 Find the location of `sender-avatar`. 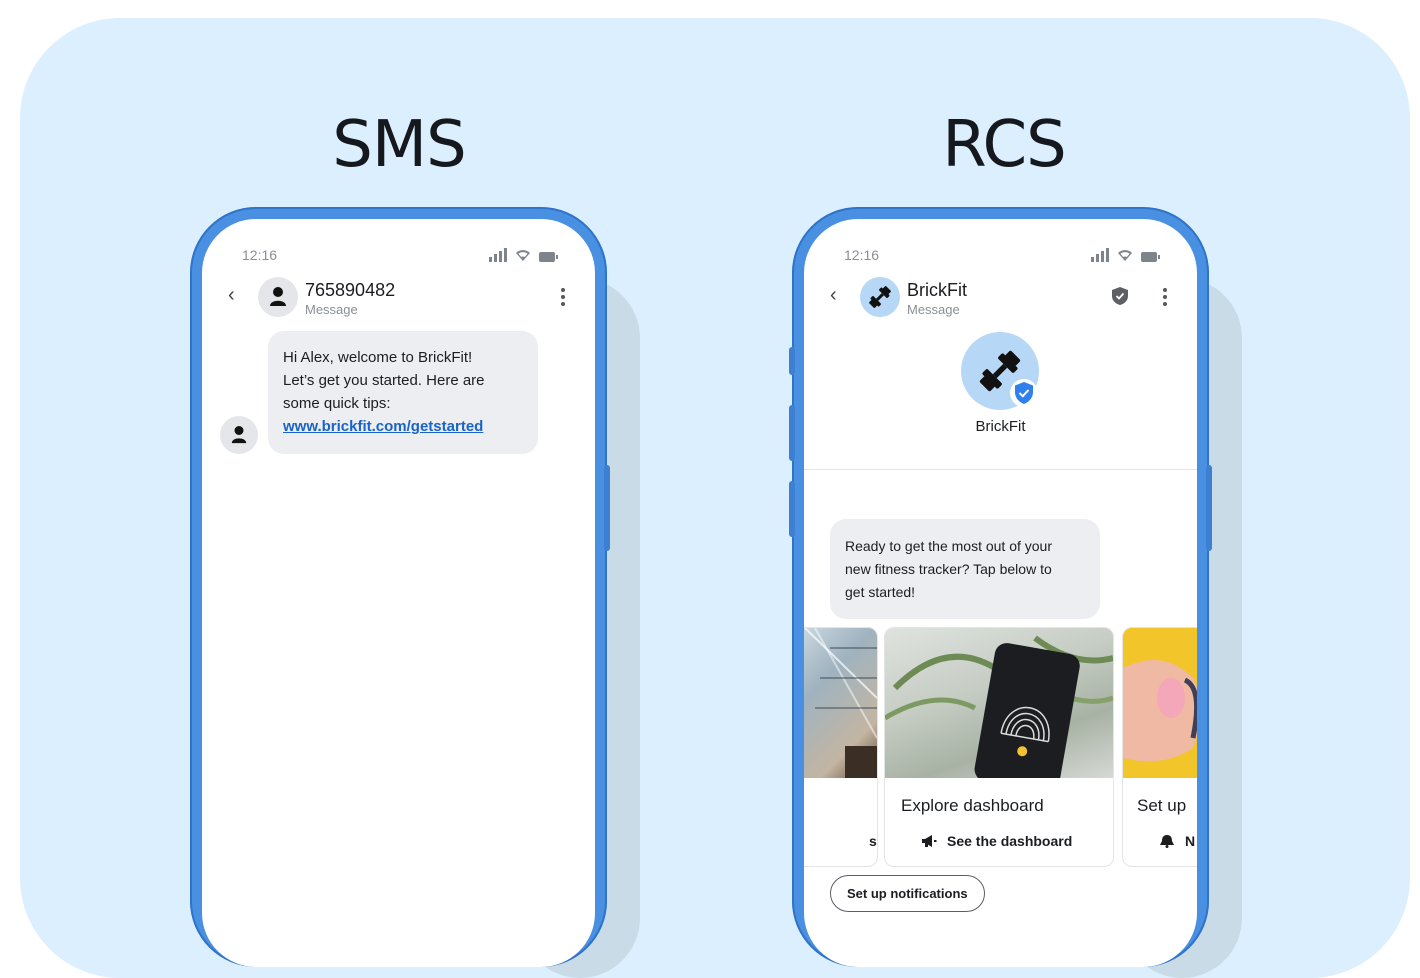

sender-avatar is located at coordinates (239, 435).